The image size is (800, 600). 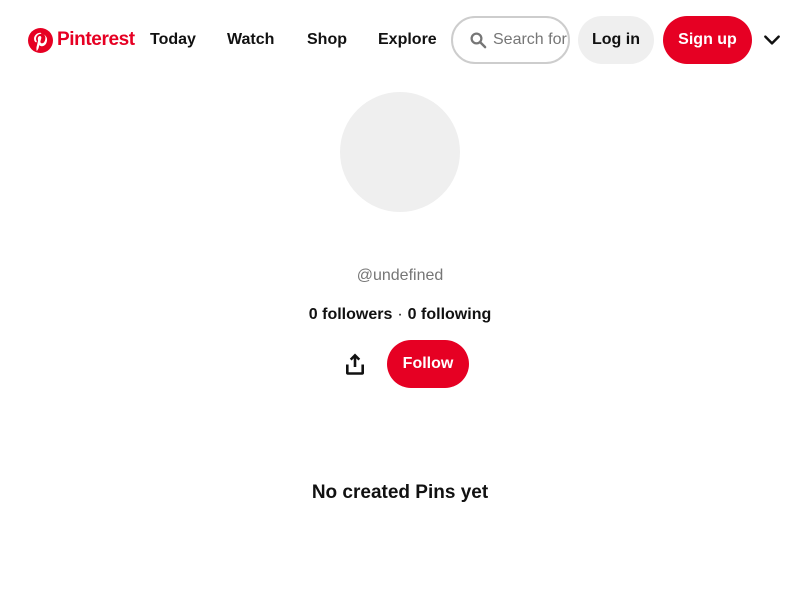 What do you see at coordinates (530, 40) in the screenshot?
I see `search-input` at bounding box center [530, 40].